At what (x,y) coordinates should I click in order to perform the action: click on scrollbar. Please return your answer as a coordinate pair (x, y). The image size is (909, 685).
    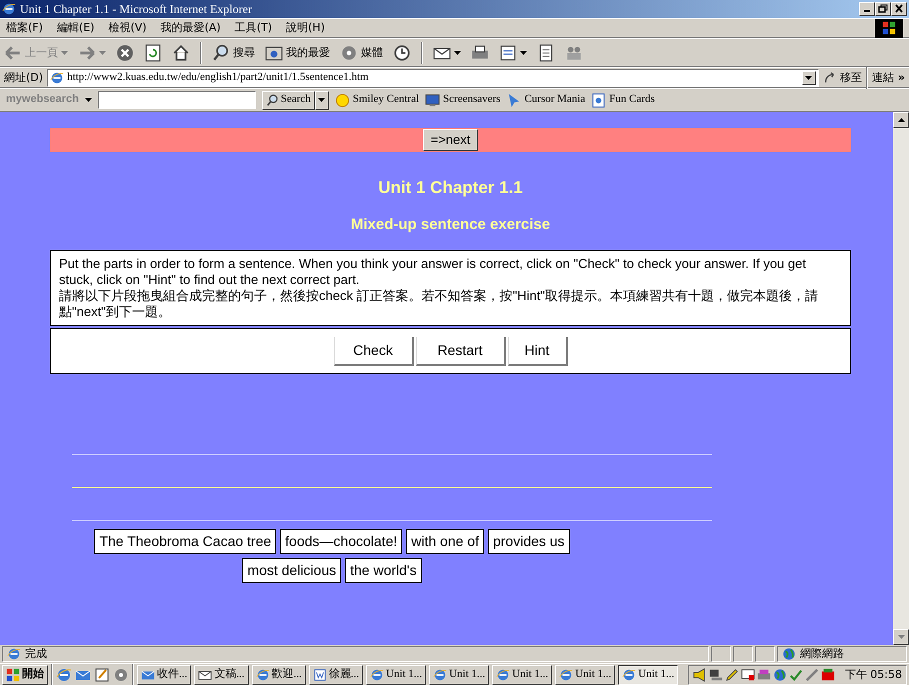
    Looking at the image, I should click on (901, 378).